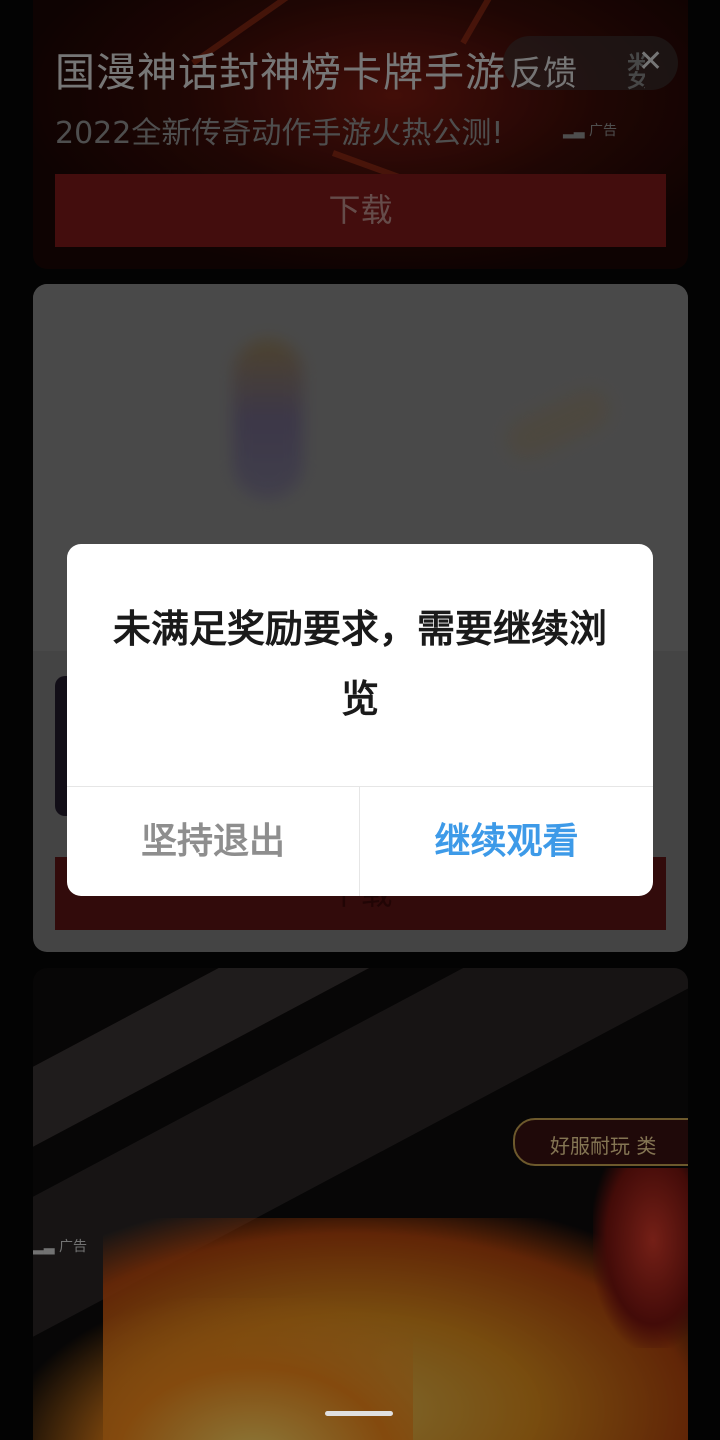 This screenshot has width=720, height=1440. What do you see at coordinates (213, 841) in the screenshot?
I see `quit-button: 坚持退出` at bounding box center [213, 841].